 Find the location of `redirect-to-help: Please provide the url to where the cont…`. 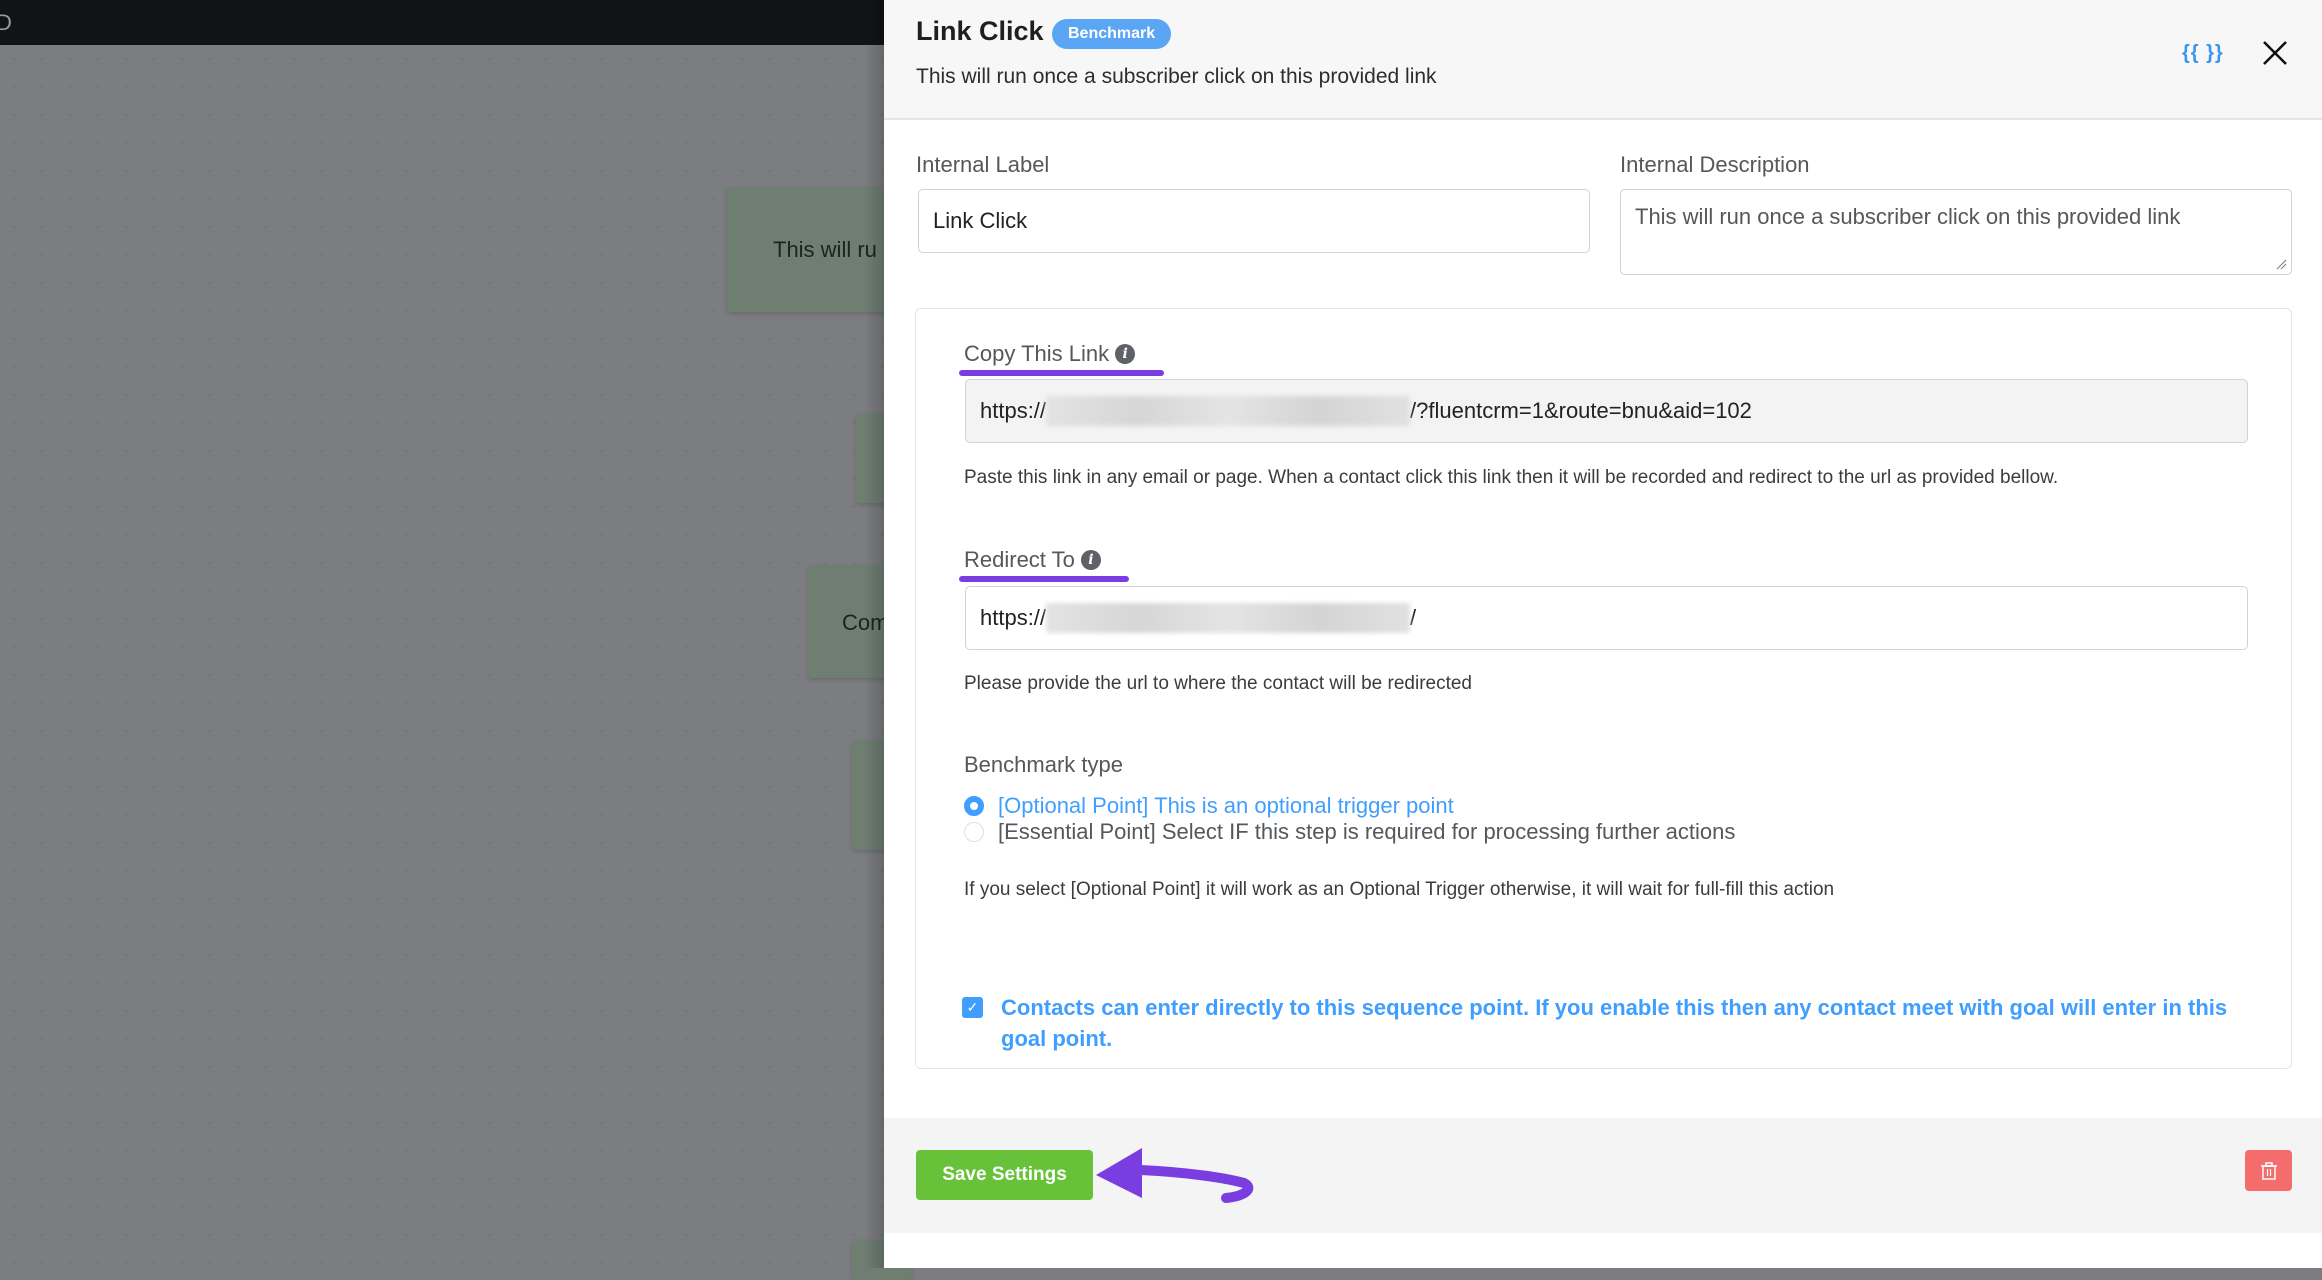

redirect-to-help: Please provide the url to where the cont… is located at coordinates (1218, 683).